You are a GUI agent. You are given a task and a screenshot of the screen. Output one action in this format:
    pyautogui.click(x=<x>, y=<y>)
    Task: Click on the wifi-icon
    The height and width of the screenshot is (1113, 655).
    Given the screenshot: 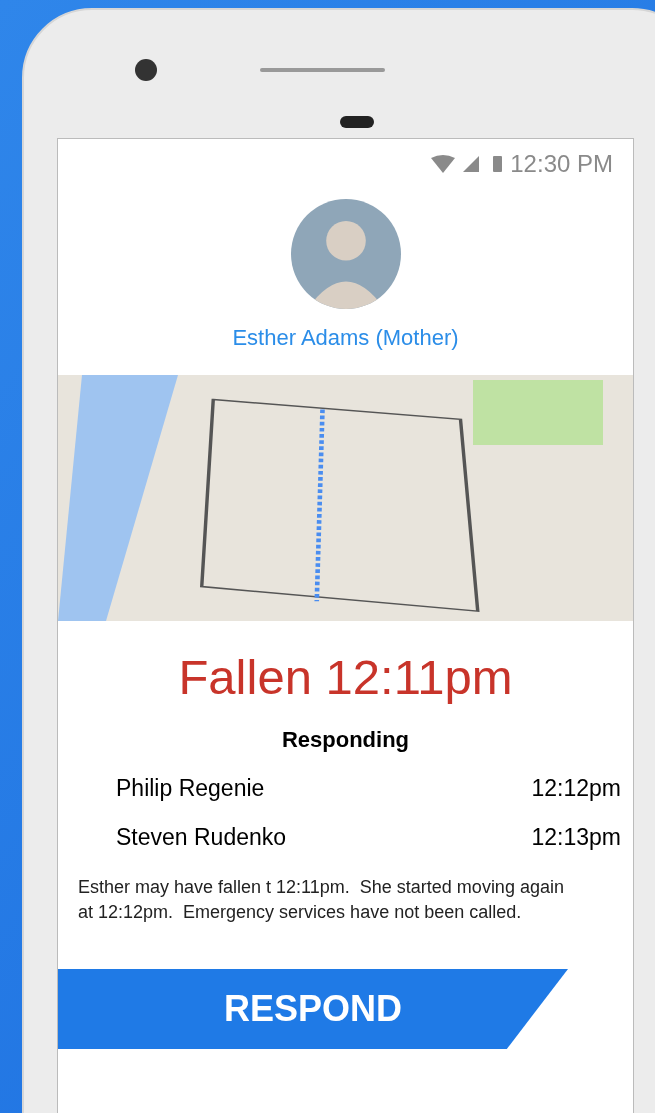 What is the action you would take?
    pyautogui.click(x=443, y=164)
    